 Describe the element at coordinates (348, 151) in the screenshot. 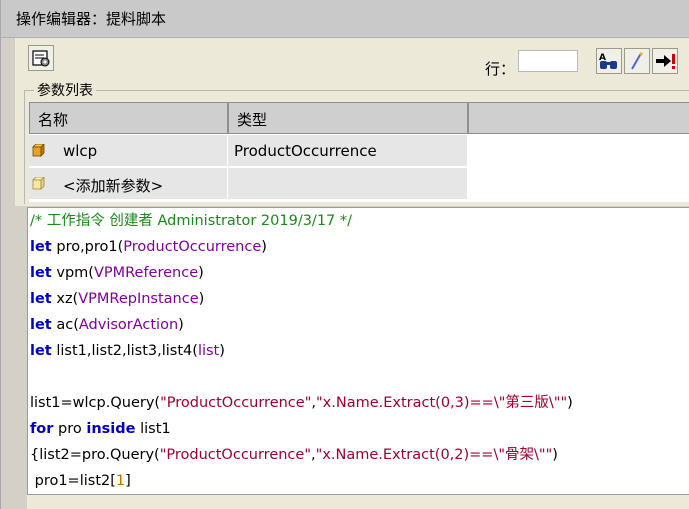

I see `param-row-type: ProductOccurrence` at that location.